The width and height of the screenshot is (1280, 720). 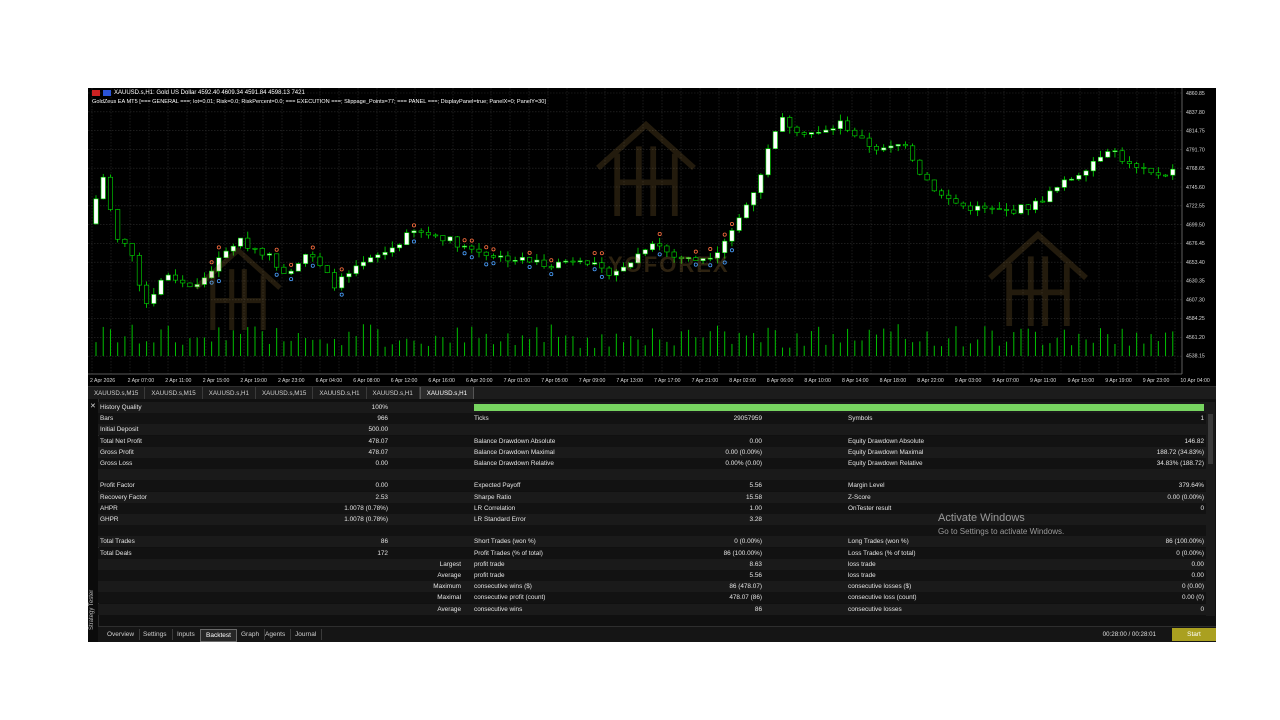 What do you see at coordinates (141, 381) in the screenshot?
I see `time-axis-label: 2 Apr 07:00` at bounding box center [141, 381].